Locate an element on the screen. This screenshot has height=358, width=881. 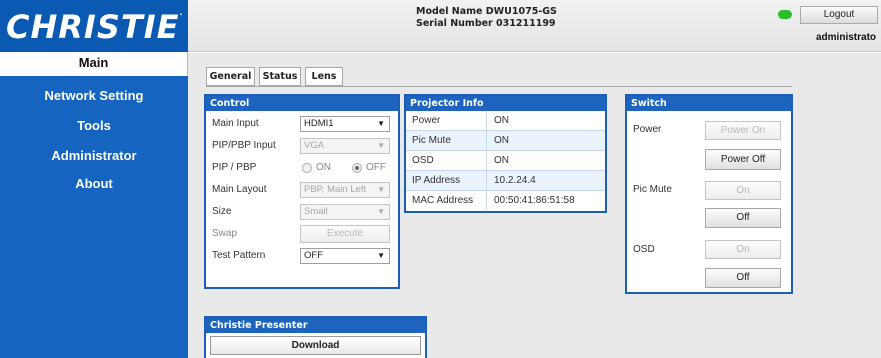
projector-info-title: Projector Info is located at coordinates (505, 103).